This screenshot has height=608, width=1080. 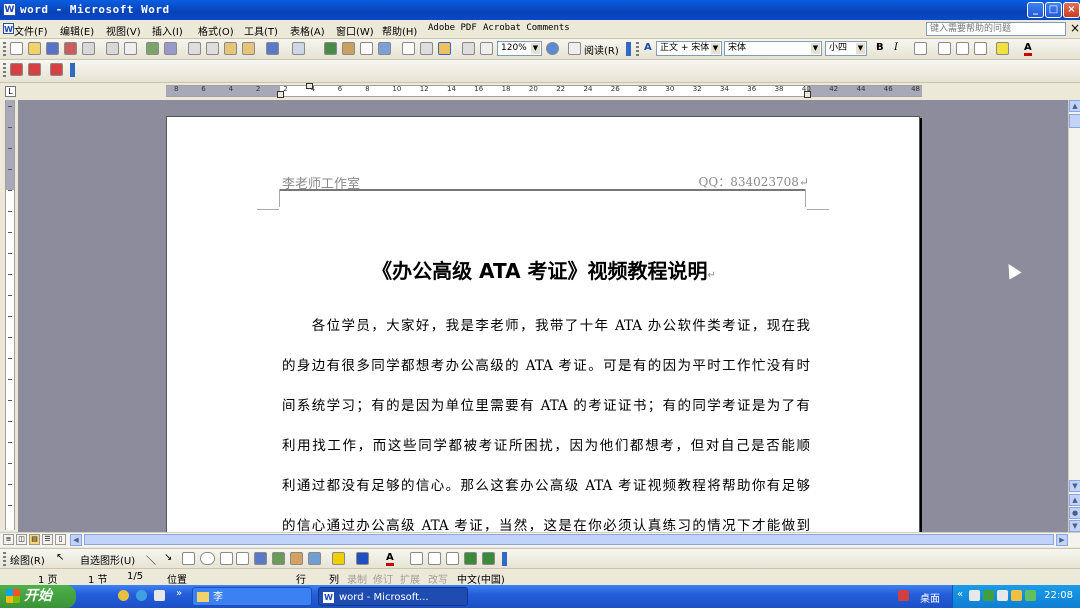 I want to click on menu-window: 窗口(W), so click(x=355, y=30).